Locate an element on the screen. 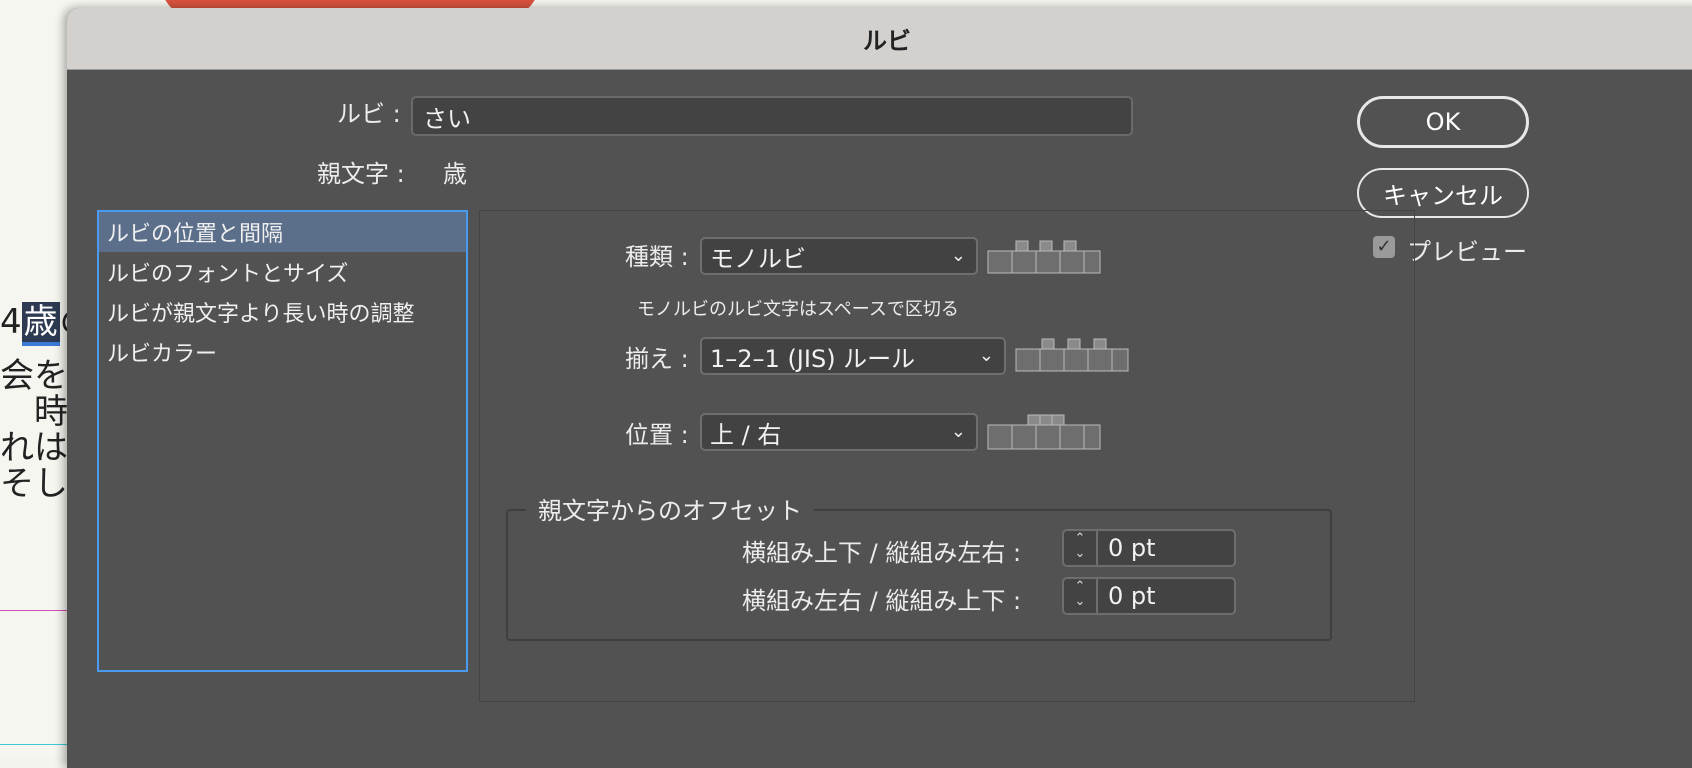 The image size is (1692, 768). ruby-input: さい is located at coordinates (772, 116).